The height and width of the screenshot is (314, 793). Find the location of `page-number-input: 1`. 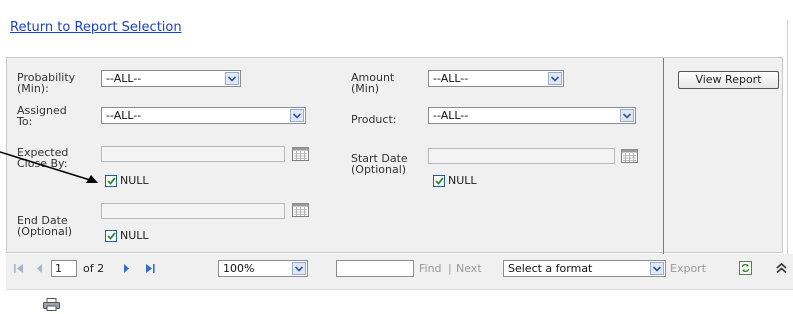

page-number-input: 1 is located at coordinates (64, 268).